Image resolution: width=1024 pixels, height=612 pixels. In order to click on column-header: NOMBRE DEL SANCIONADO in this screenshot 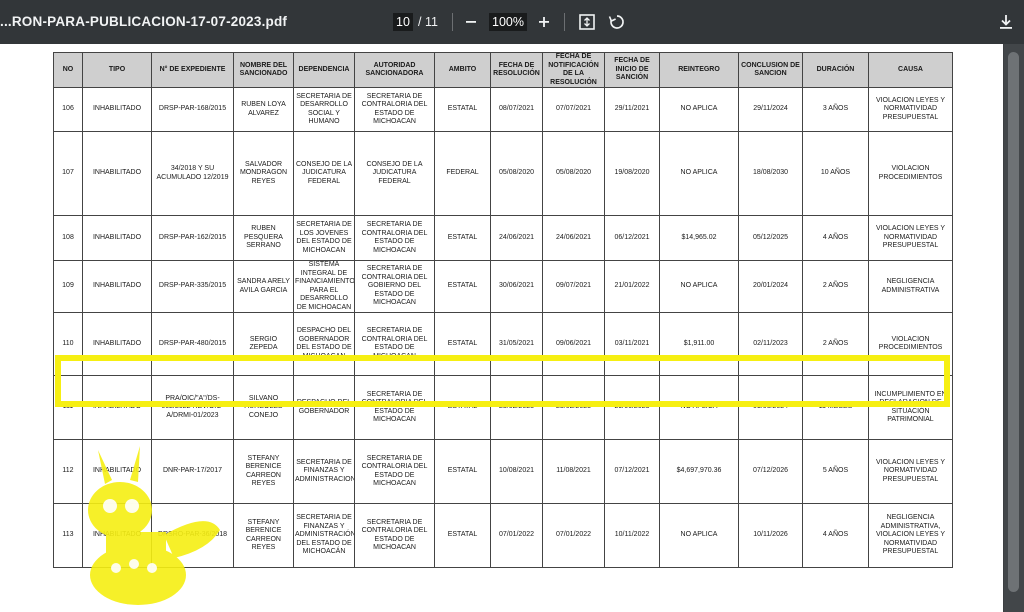, I will do `click(263, 70)`.